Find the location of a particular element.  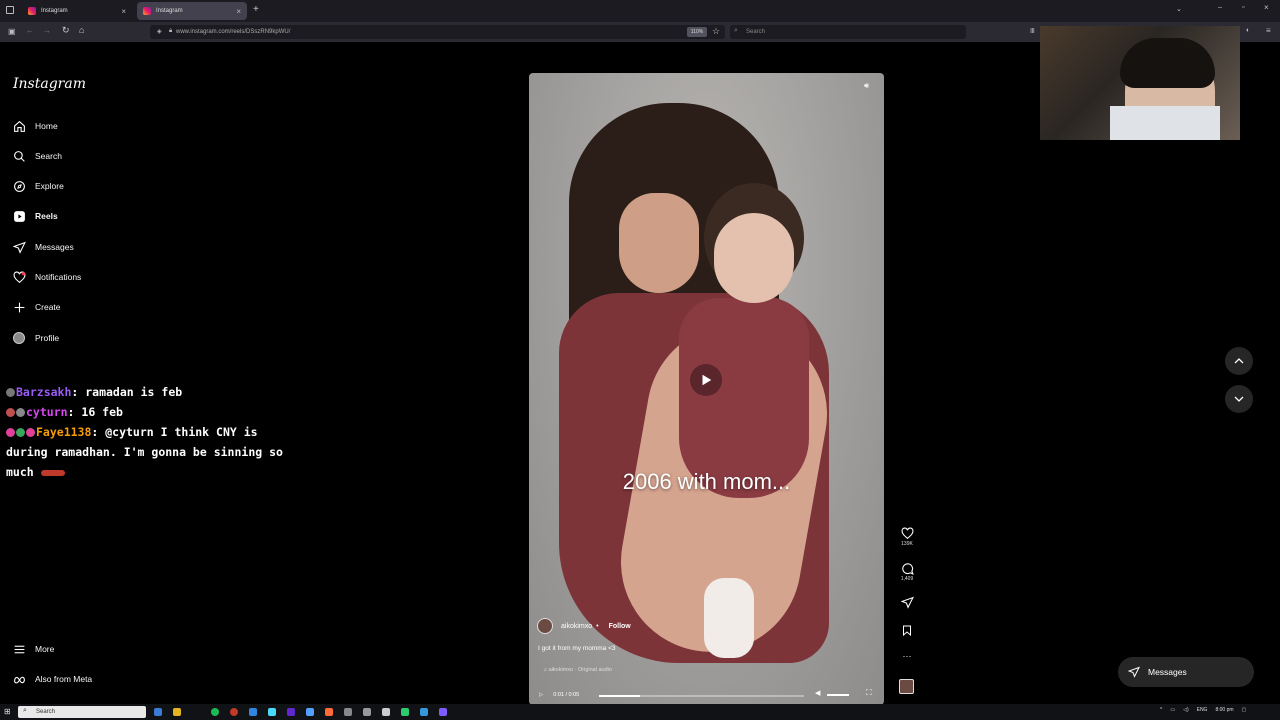

zoom-level-badge: 110% is located at coordinates (697, 32).